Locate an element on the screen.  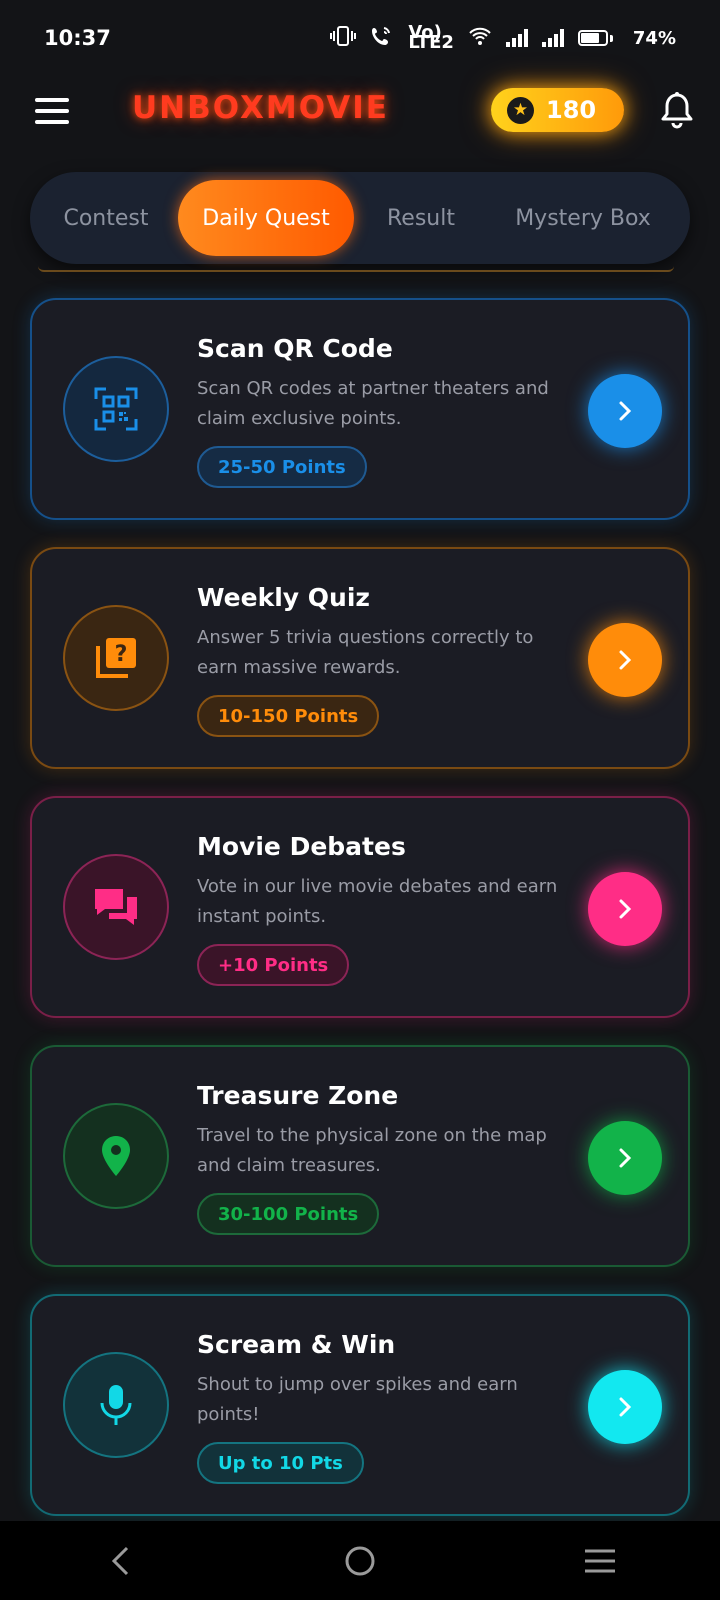
quiz-icon: ? is located at coordinates (116, 658).